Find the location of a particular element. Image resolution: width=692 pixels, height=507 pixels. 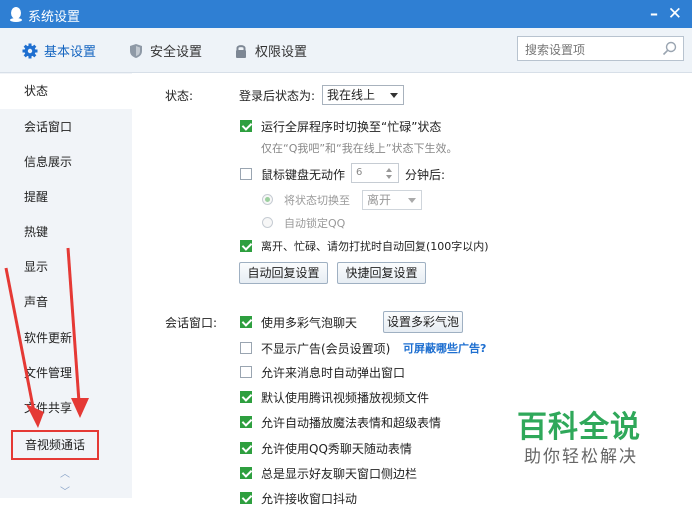

minimize-button: – is located at coordinates (654, 13).